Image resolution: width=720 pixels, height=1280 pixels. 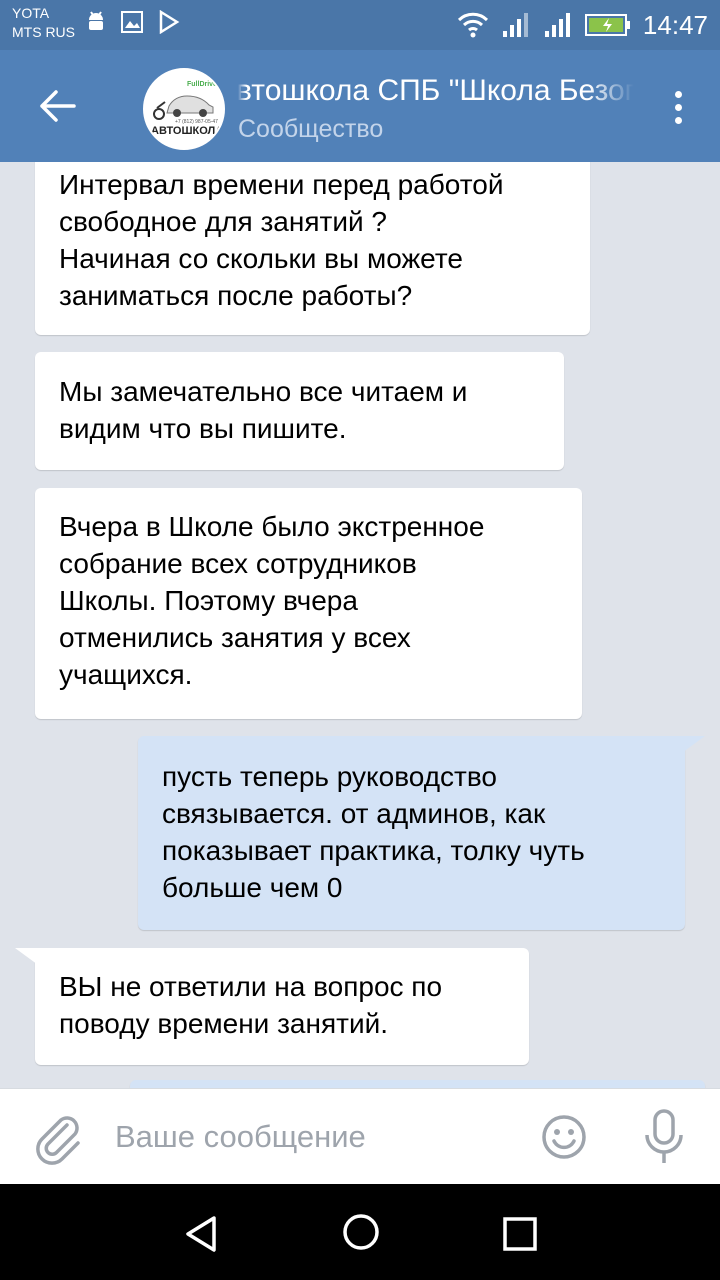 I want to click on avatar: FullDrive +7 (812) 987-05-47 АВТОШКОЛА, so click(x=184, y=109).